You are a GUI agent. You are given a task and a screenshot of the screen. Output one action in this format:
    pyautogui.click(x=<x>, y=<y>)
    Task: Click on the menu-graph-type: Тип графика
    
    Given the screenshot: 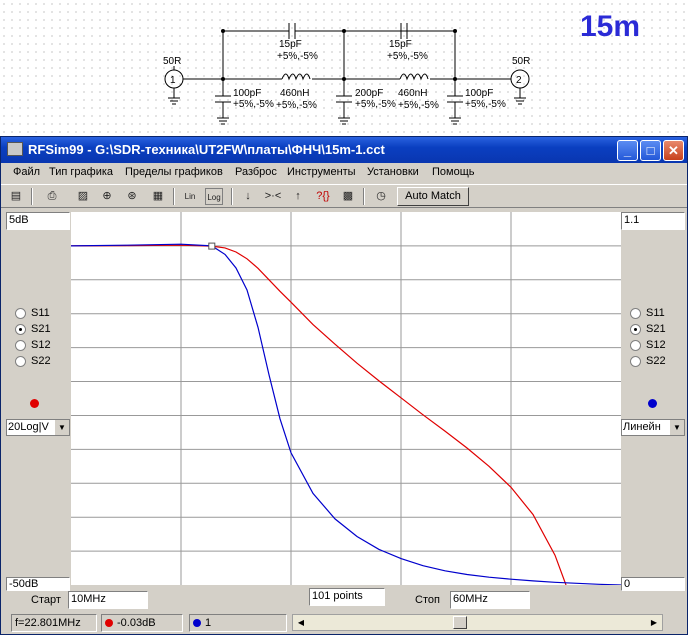 What is the action you would take?
    pyautogui.click(x=81, y=172)
    